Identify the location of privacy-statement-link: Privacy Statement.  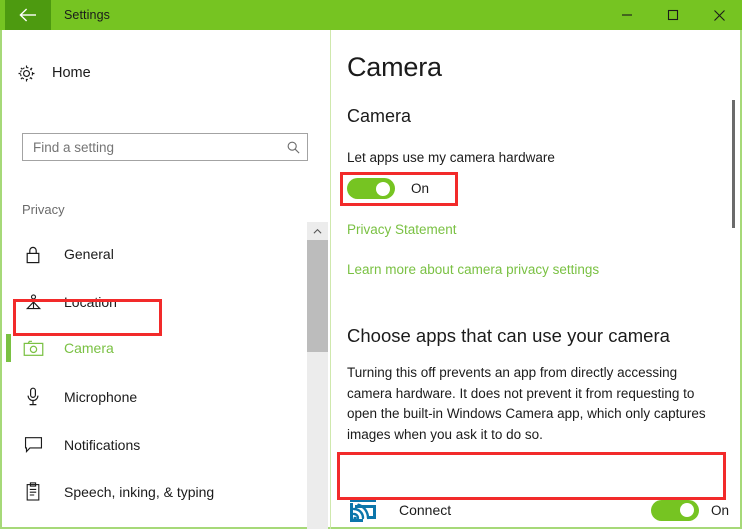
(402, 229).